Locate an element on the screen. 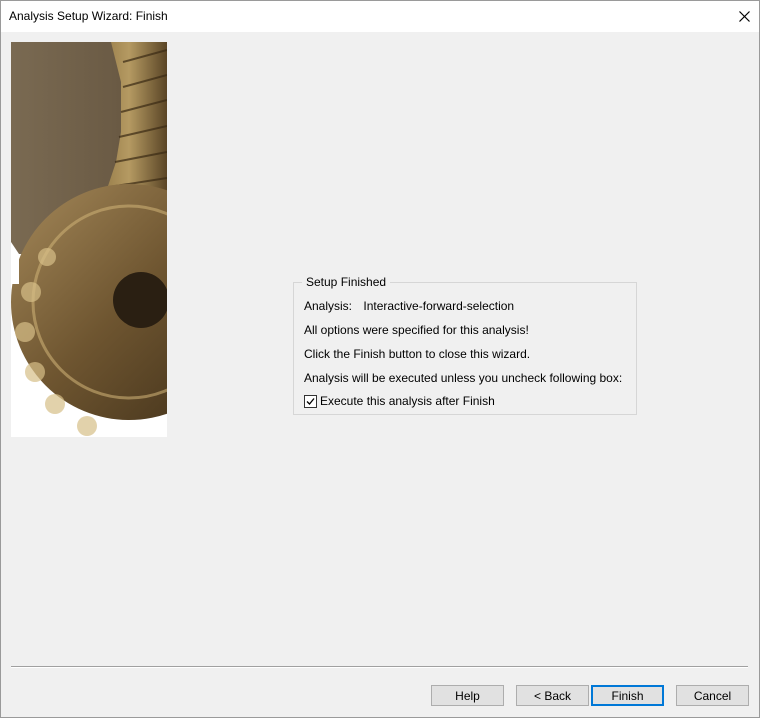 The width and height of the screenshot is (760, 718). window-title: Analysis Setup Wizard: Finish is located at coordinates (88, 16).